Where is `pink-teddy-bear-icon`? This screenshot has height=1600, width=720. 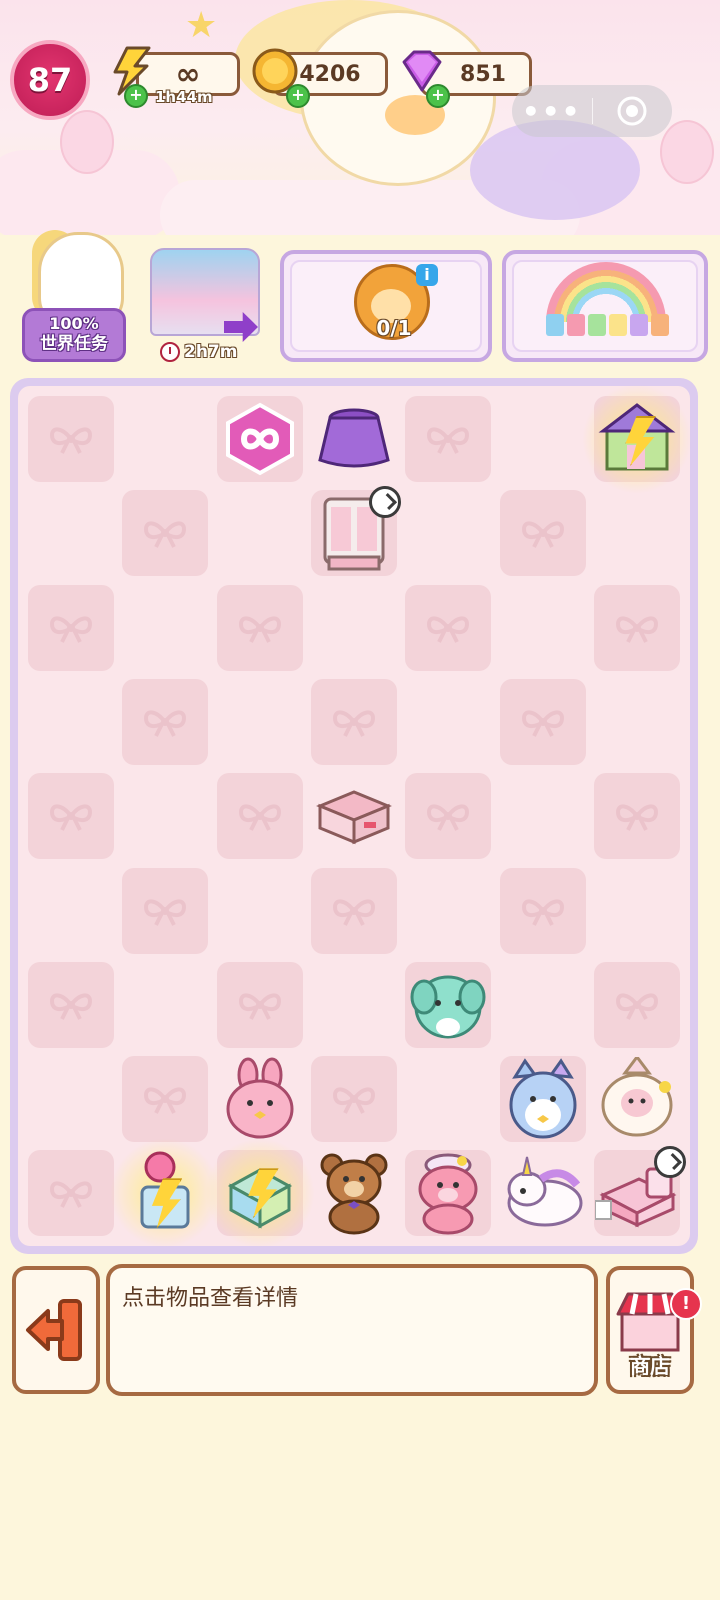 pink-teddy-bear-icon is located at coordinates (448, 1193).